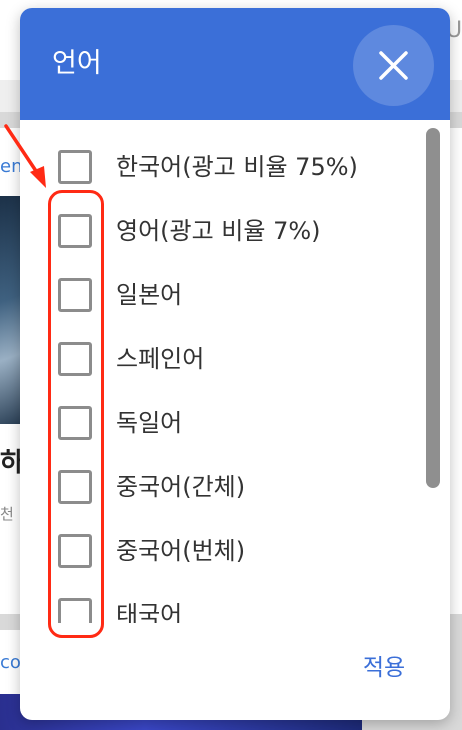 Image resolution: width=462 pixels, height=730 pixels. I want to click on background-card-right, so click(456, 371).